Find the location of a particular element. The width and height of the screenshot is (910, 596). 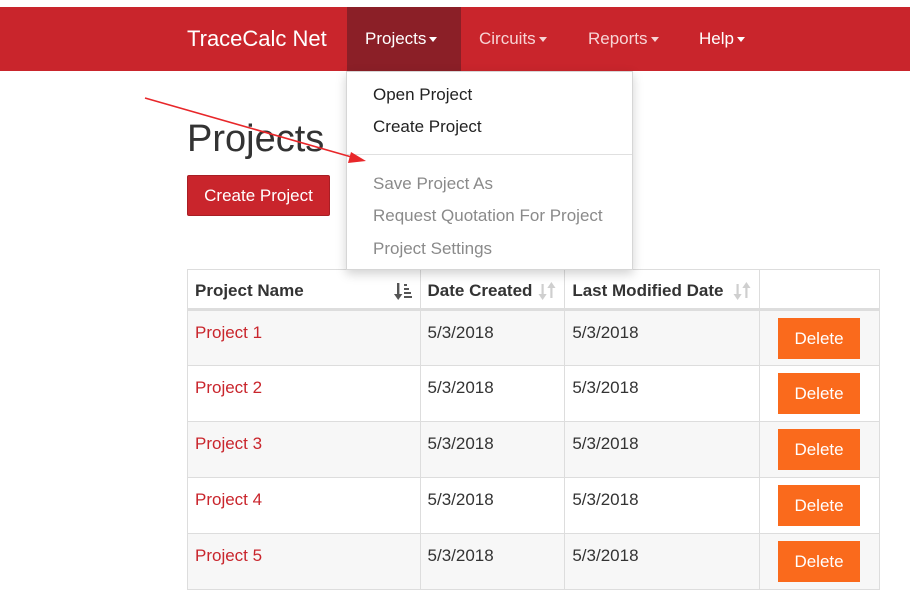

cell-project-name: Project 2 is located at coordinates (304, 393).